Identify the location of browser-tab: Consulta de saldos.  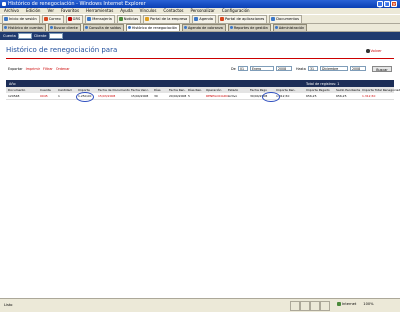
(103, 27).